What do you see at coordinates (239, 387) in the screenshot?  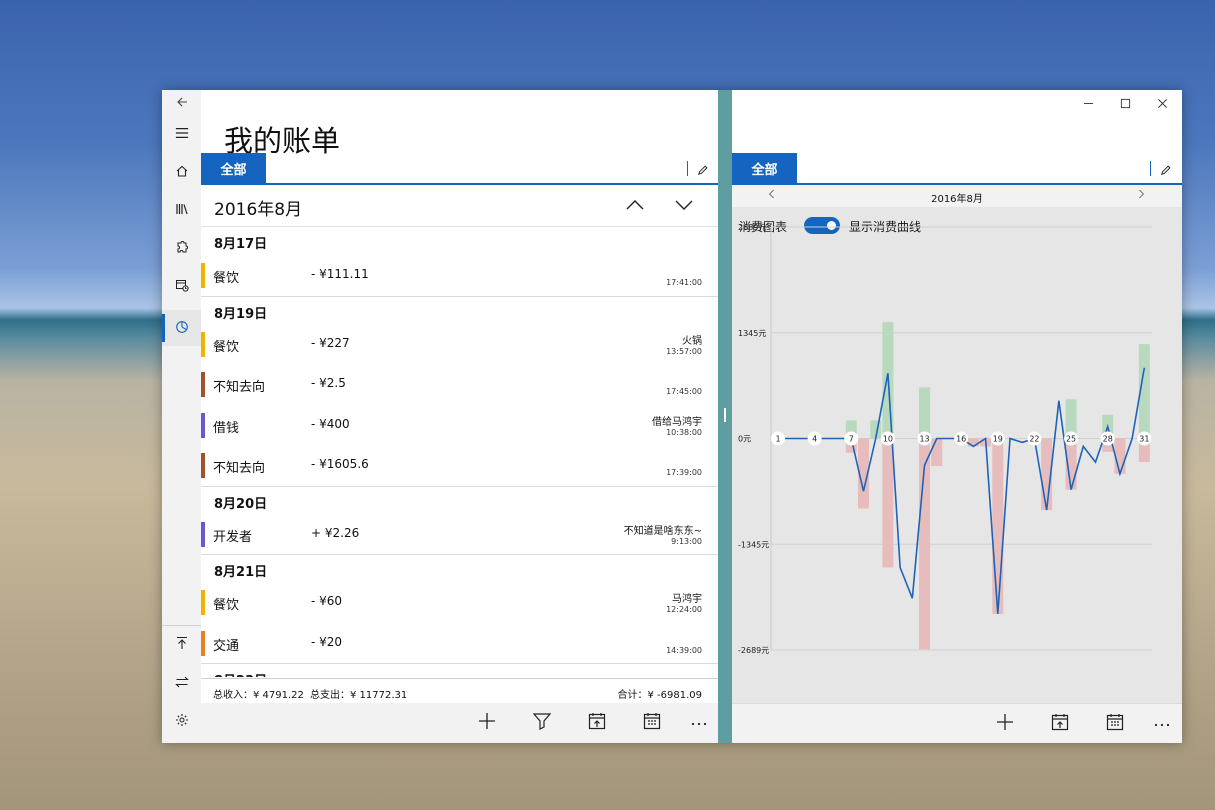 I see `bill-category: 不知去向` at bounding box center [239, 387].